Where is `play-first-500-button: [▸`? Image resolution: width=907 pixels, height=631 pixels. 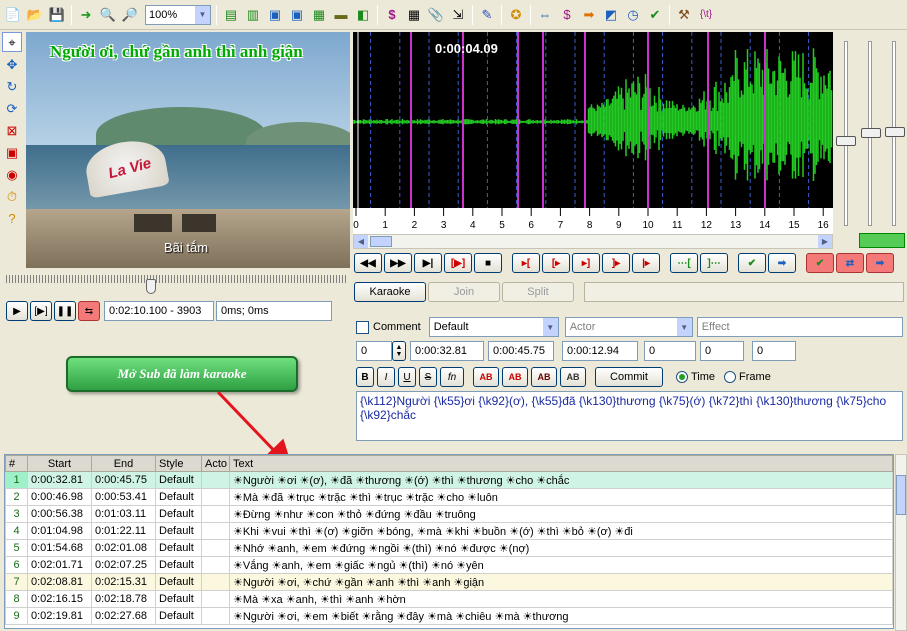
play-first-500-button: [▸ is located at coordinates (556, 263).